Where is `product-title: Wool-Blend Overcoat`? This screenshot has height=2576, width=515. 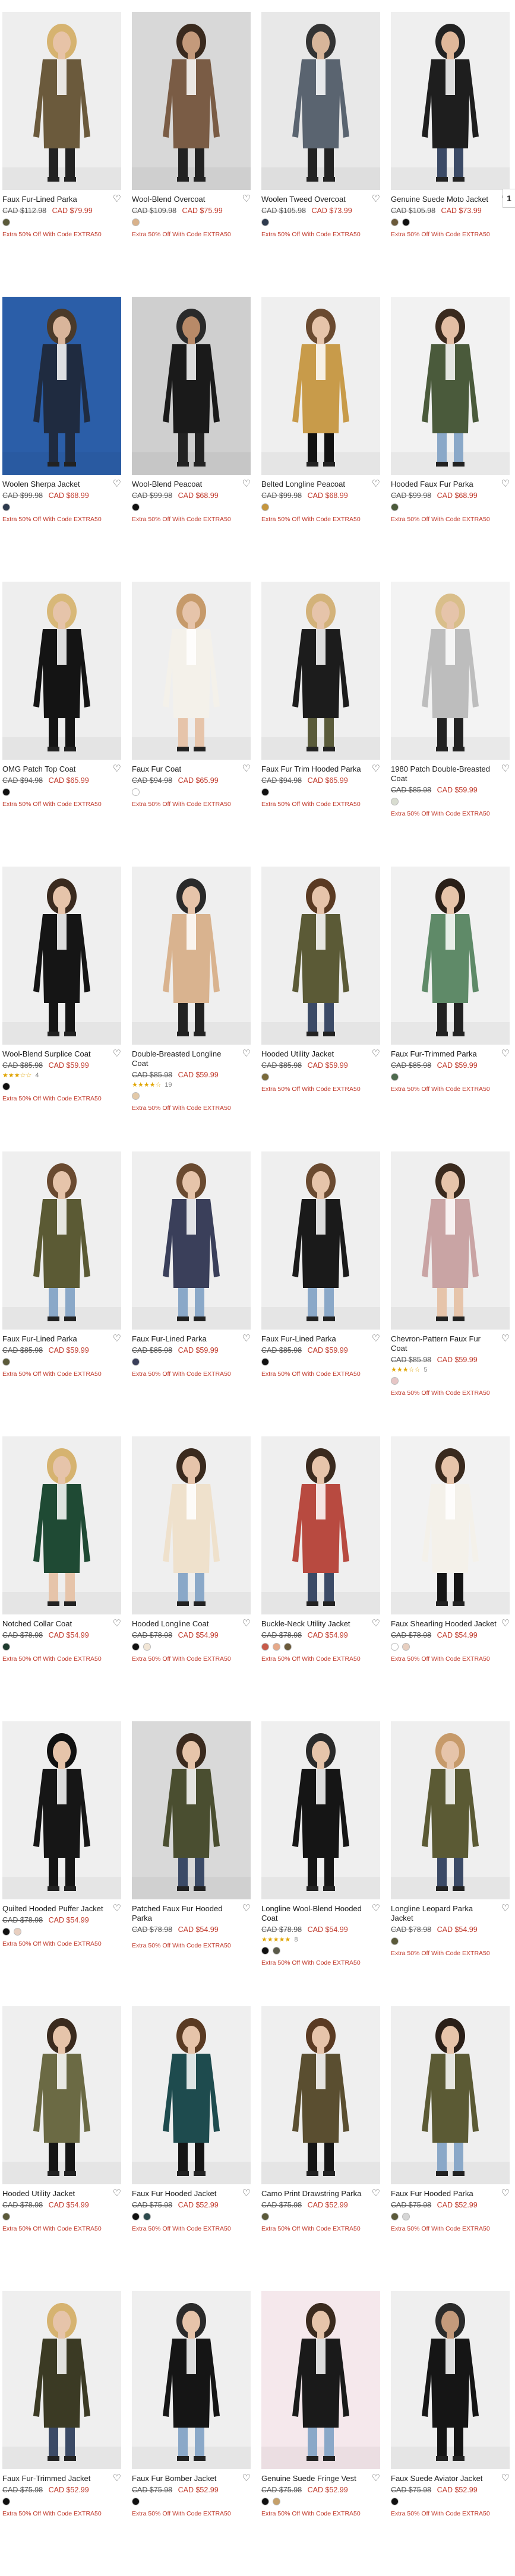
product-title: Wool-Blend Overcoat is located at coordinates (185, 199).